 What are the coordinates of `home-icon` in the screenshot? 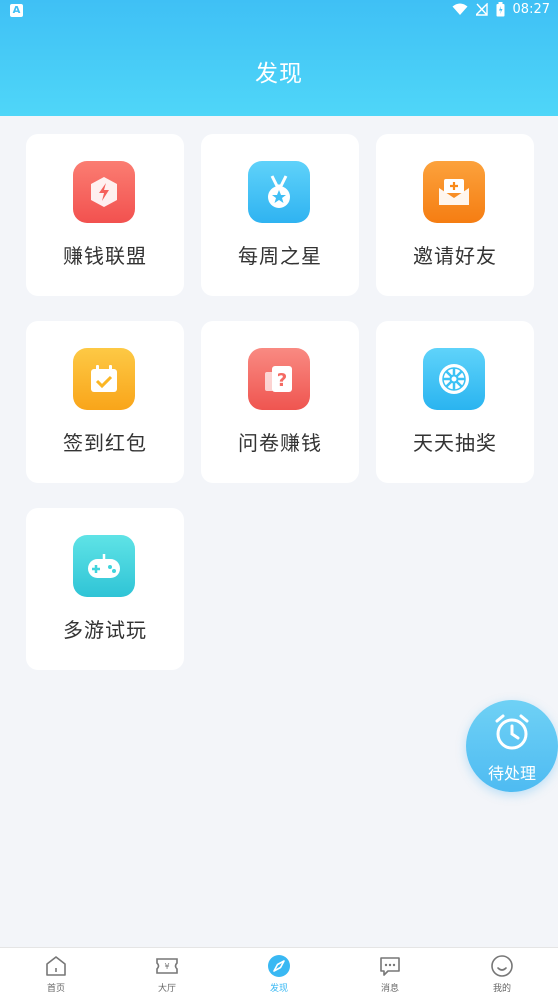 It's located at (56, 966).